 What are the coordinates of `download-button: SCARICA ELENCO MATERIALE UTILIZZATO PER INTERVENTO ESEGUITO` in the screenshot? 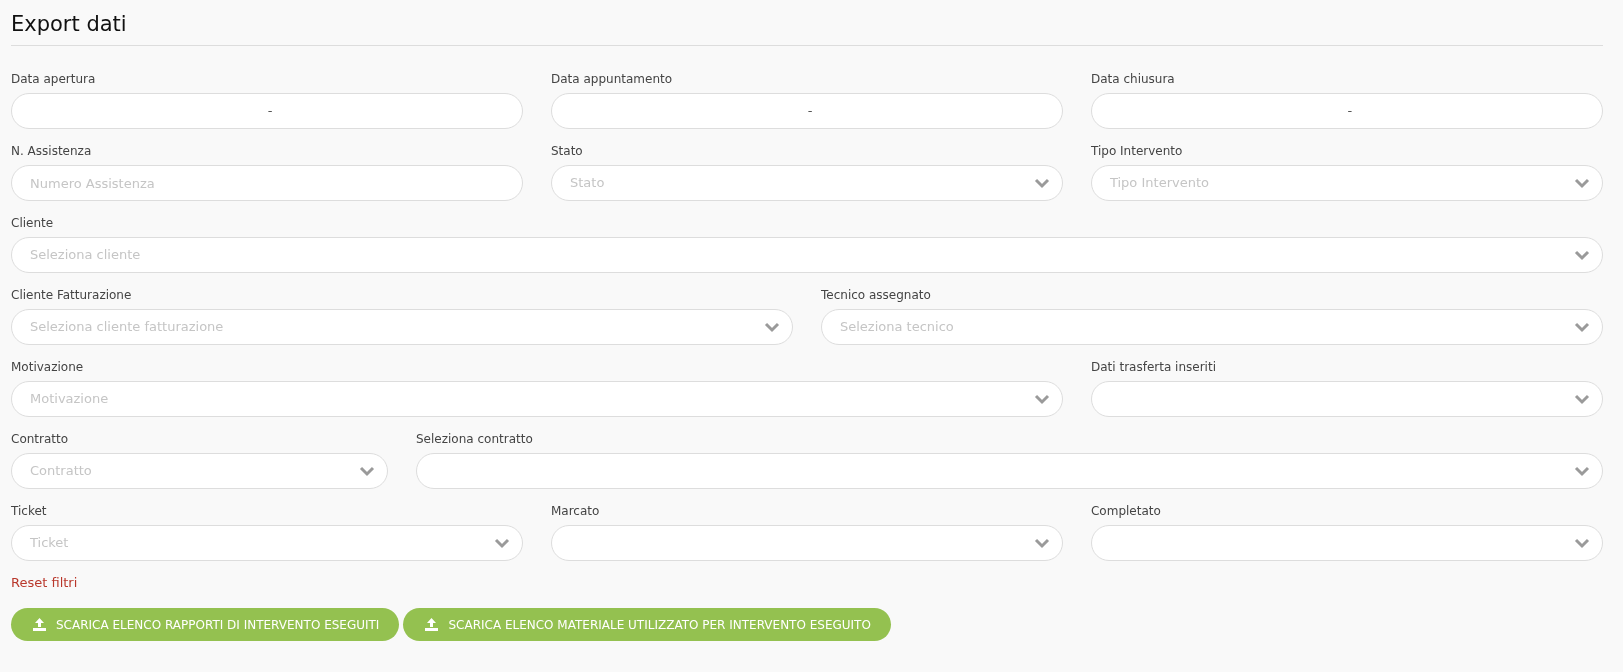 It's located at (647, 625).